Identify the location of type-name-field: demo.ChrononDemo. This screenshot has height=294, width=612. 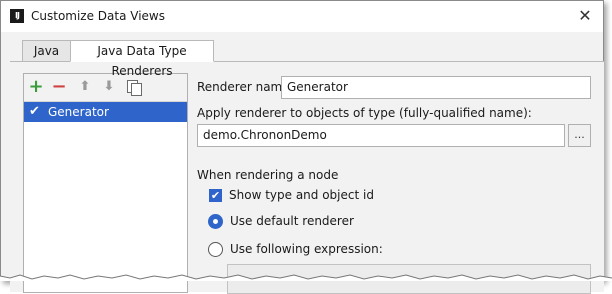
(381, 135).